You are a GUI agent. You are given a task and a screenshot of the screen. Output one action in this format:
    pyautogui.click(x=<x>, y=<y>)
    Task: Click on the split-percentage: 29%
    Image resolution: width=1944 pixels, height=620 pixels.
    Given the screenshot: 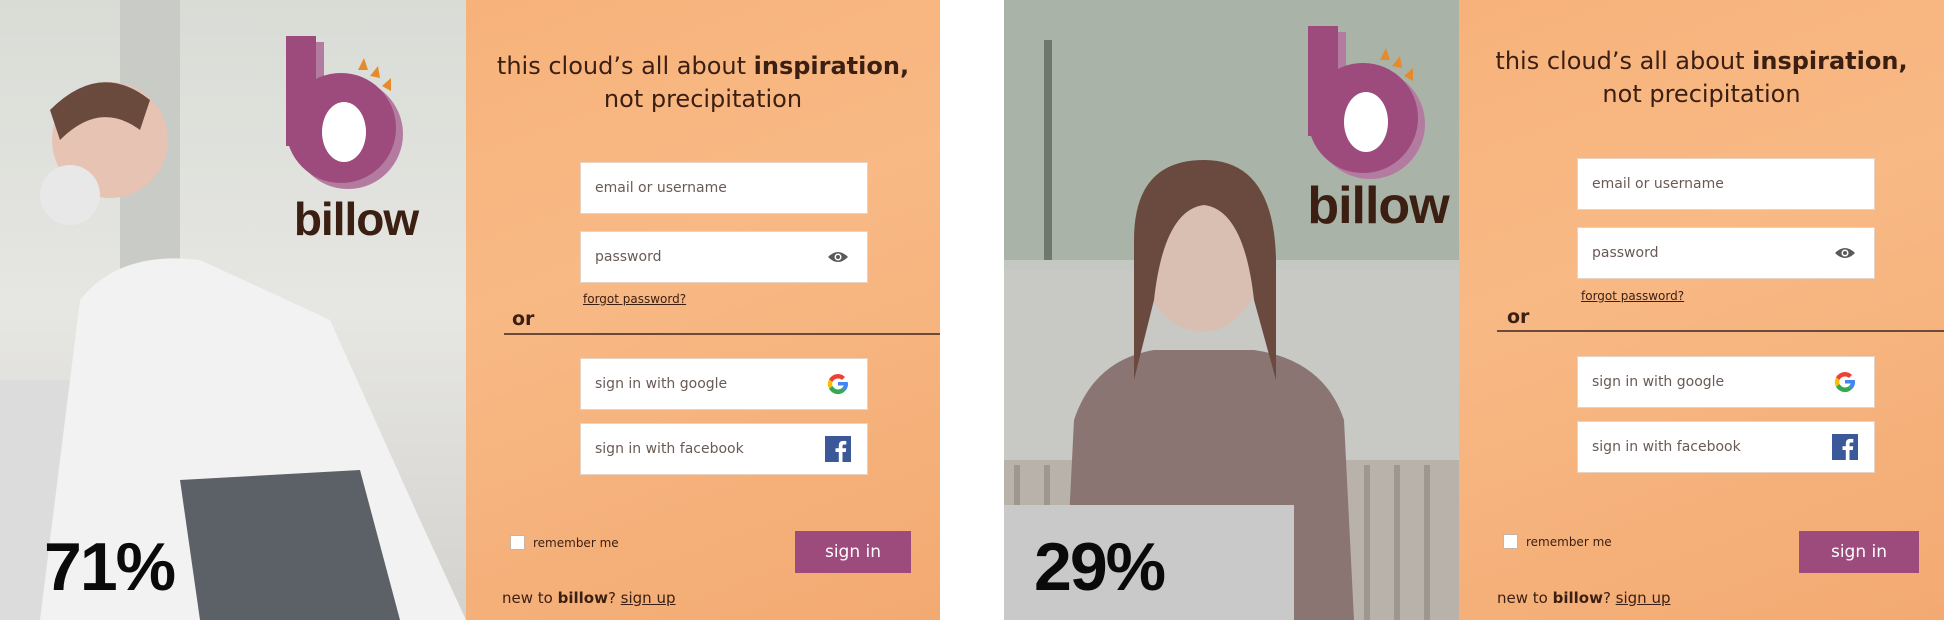 What is the action you would take?
    pyautogui.click(x=1100, y=567)
    